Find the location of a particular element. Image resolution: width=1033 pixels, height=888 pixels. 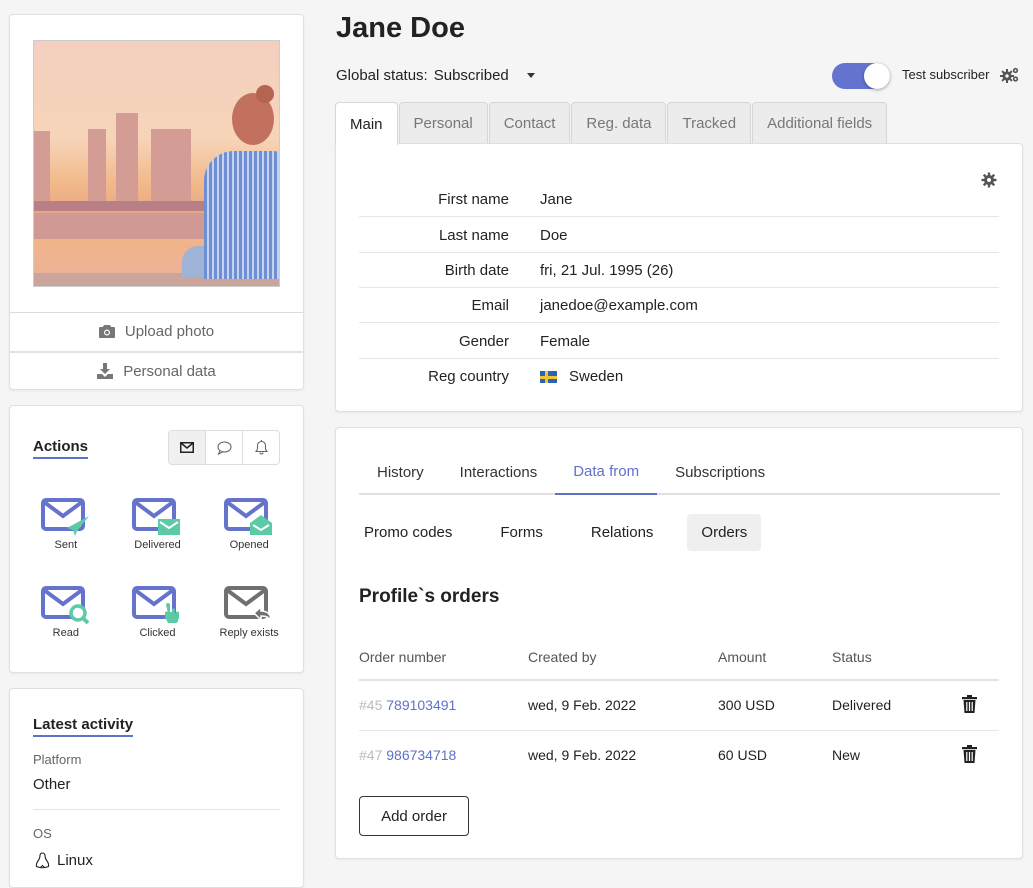

column-header: Created by is located at coordinates (623, 657).